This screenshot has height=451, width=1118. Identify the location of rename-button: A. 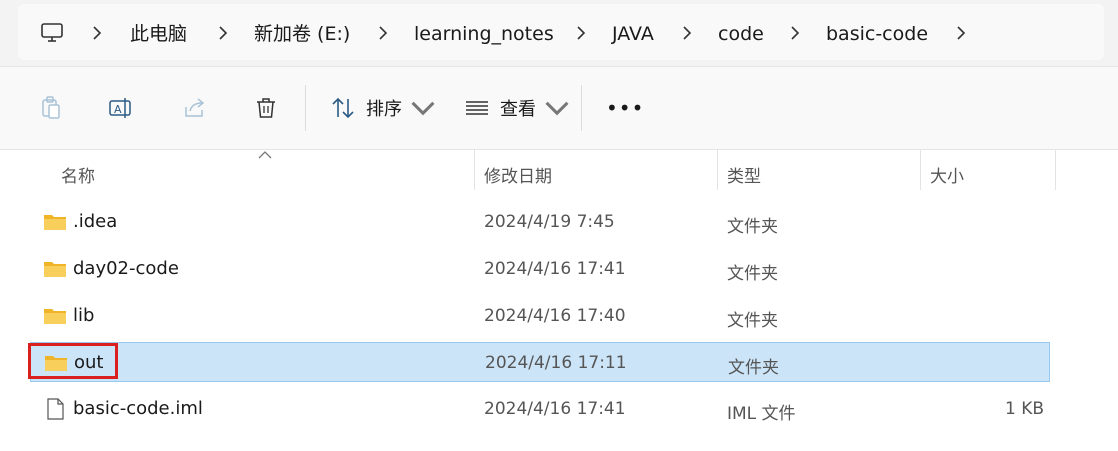
(121, 108).